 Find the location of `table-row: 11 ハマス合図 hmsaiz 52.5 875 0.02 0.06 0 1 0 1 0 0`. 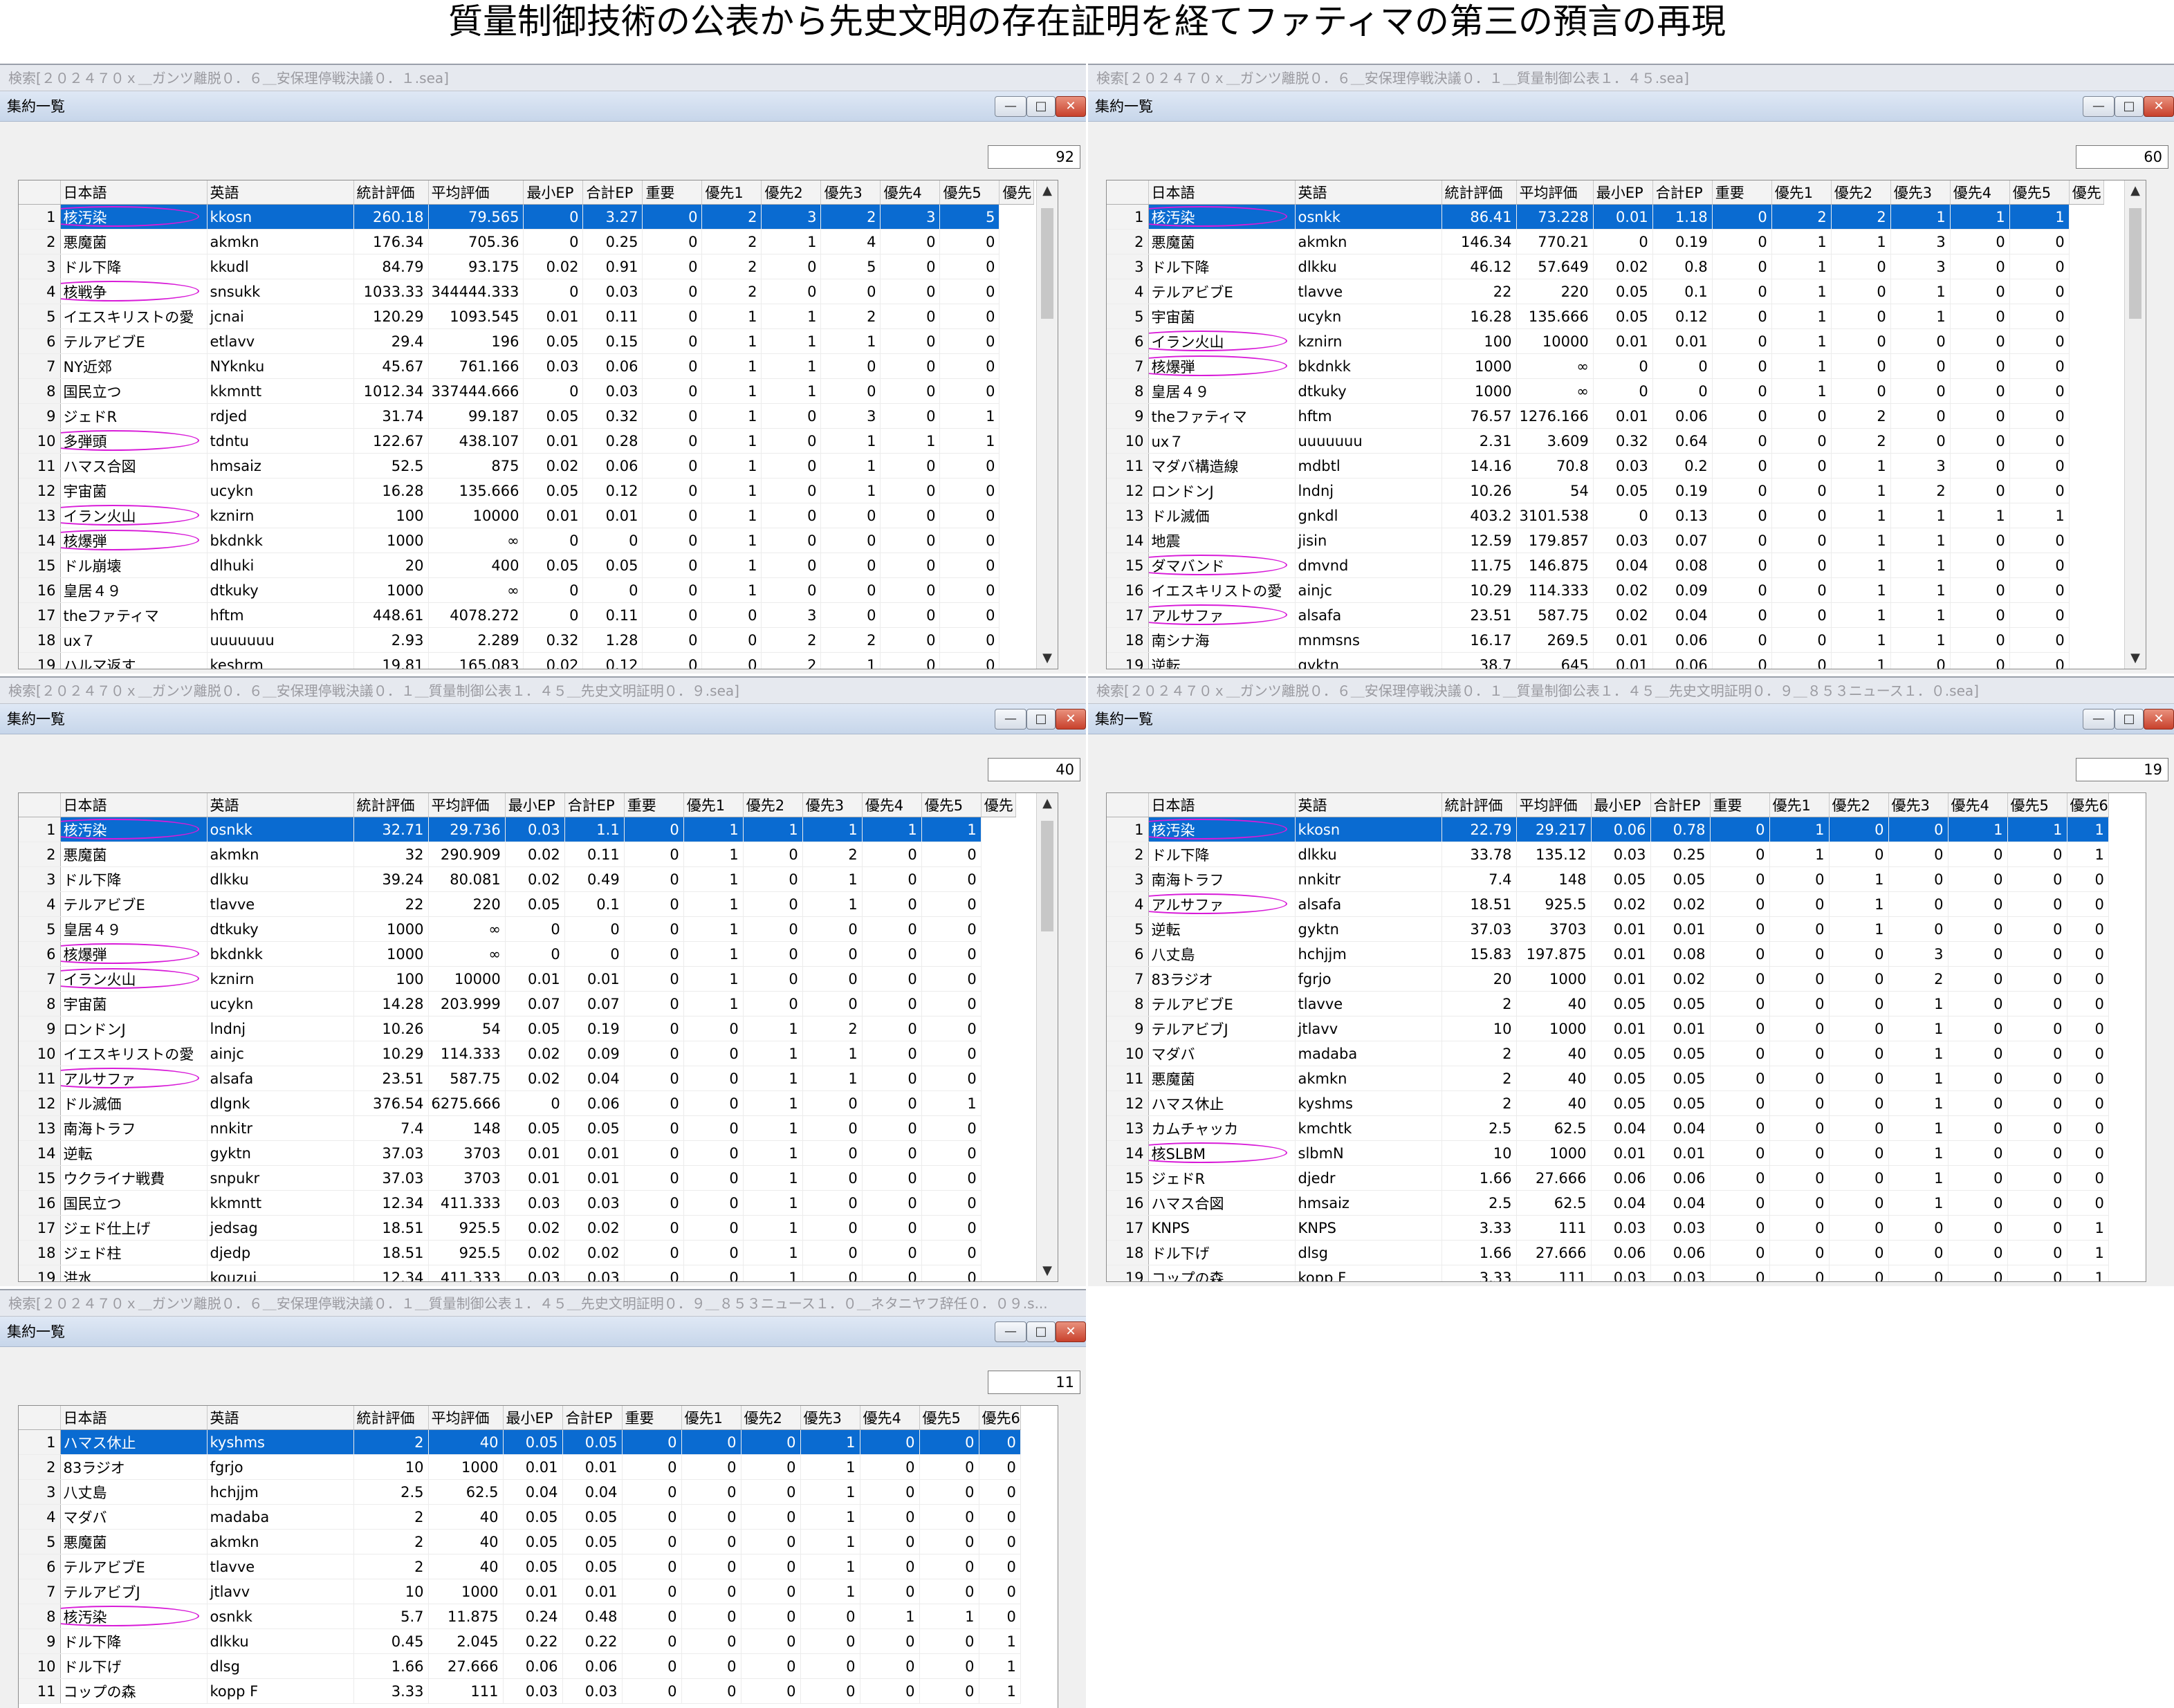

table-row: 11 ハマス合図 hmsaiz 52.5 875 0.02 0.06 0 1 0 1 0 0 is located at coordinates (526, 466).